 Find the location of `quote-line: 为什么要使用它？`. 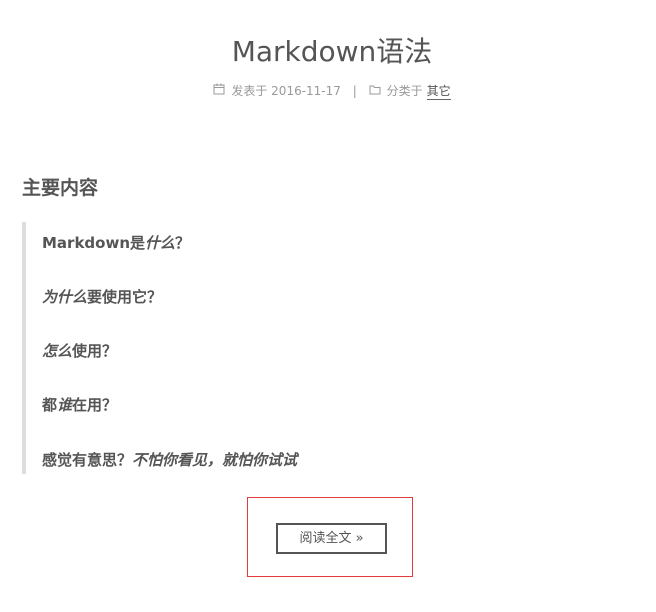

quote-line: 为什么要使用它？ is located at coordinates (102, 297).